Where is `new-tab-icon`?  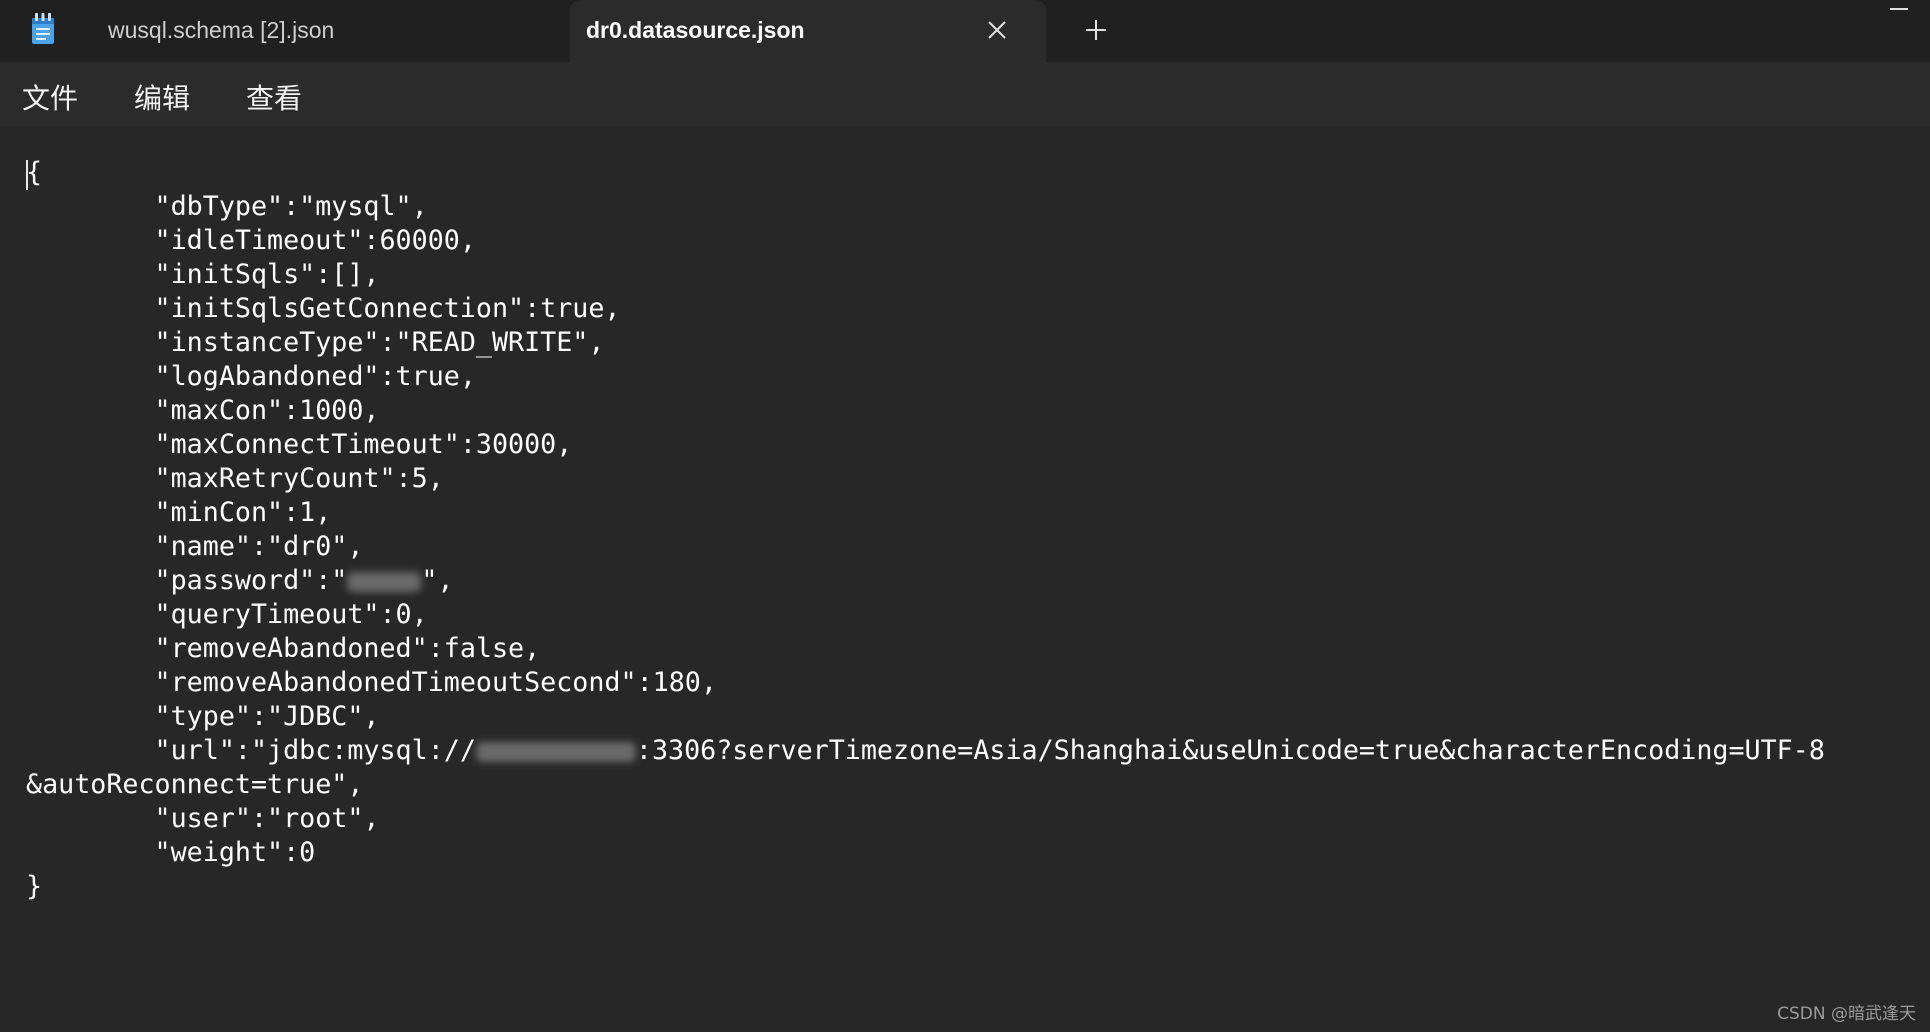
new-tab-icon is located at coordinates (1096, 30).